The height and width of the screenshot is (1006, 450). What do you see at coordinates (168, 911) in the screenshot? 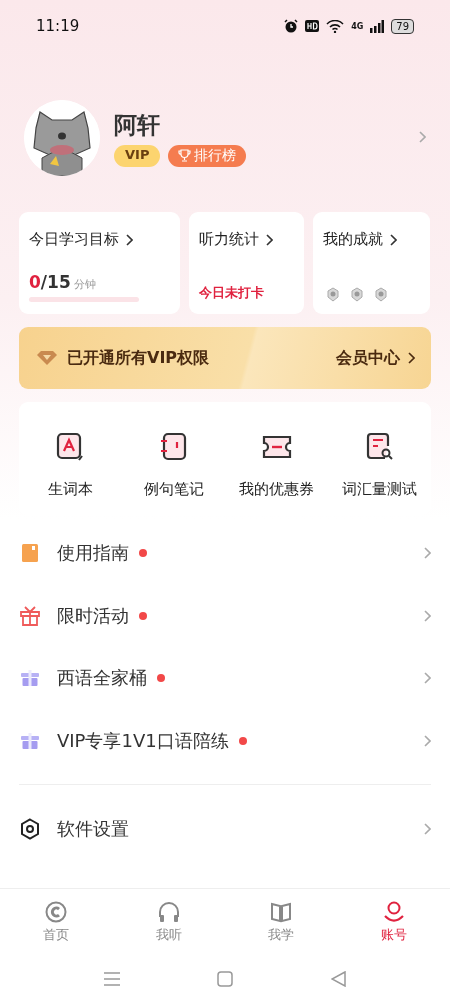
I see `headphones-icon` at bounding box center [168, 911].